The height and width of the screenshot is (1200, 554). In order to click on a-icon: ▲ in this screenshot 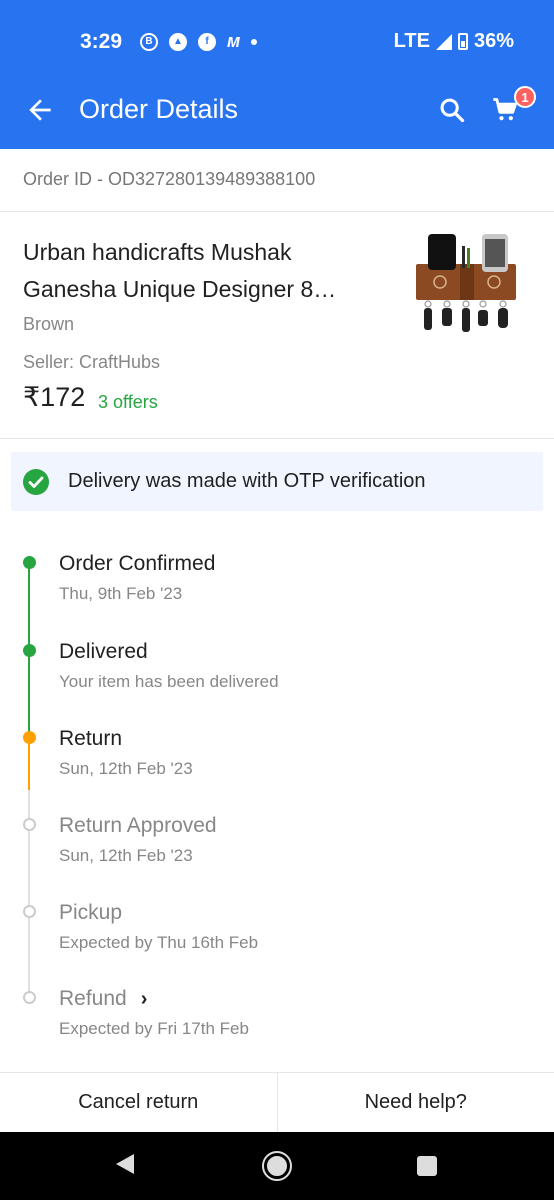, I will do `click(178, 41)`.